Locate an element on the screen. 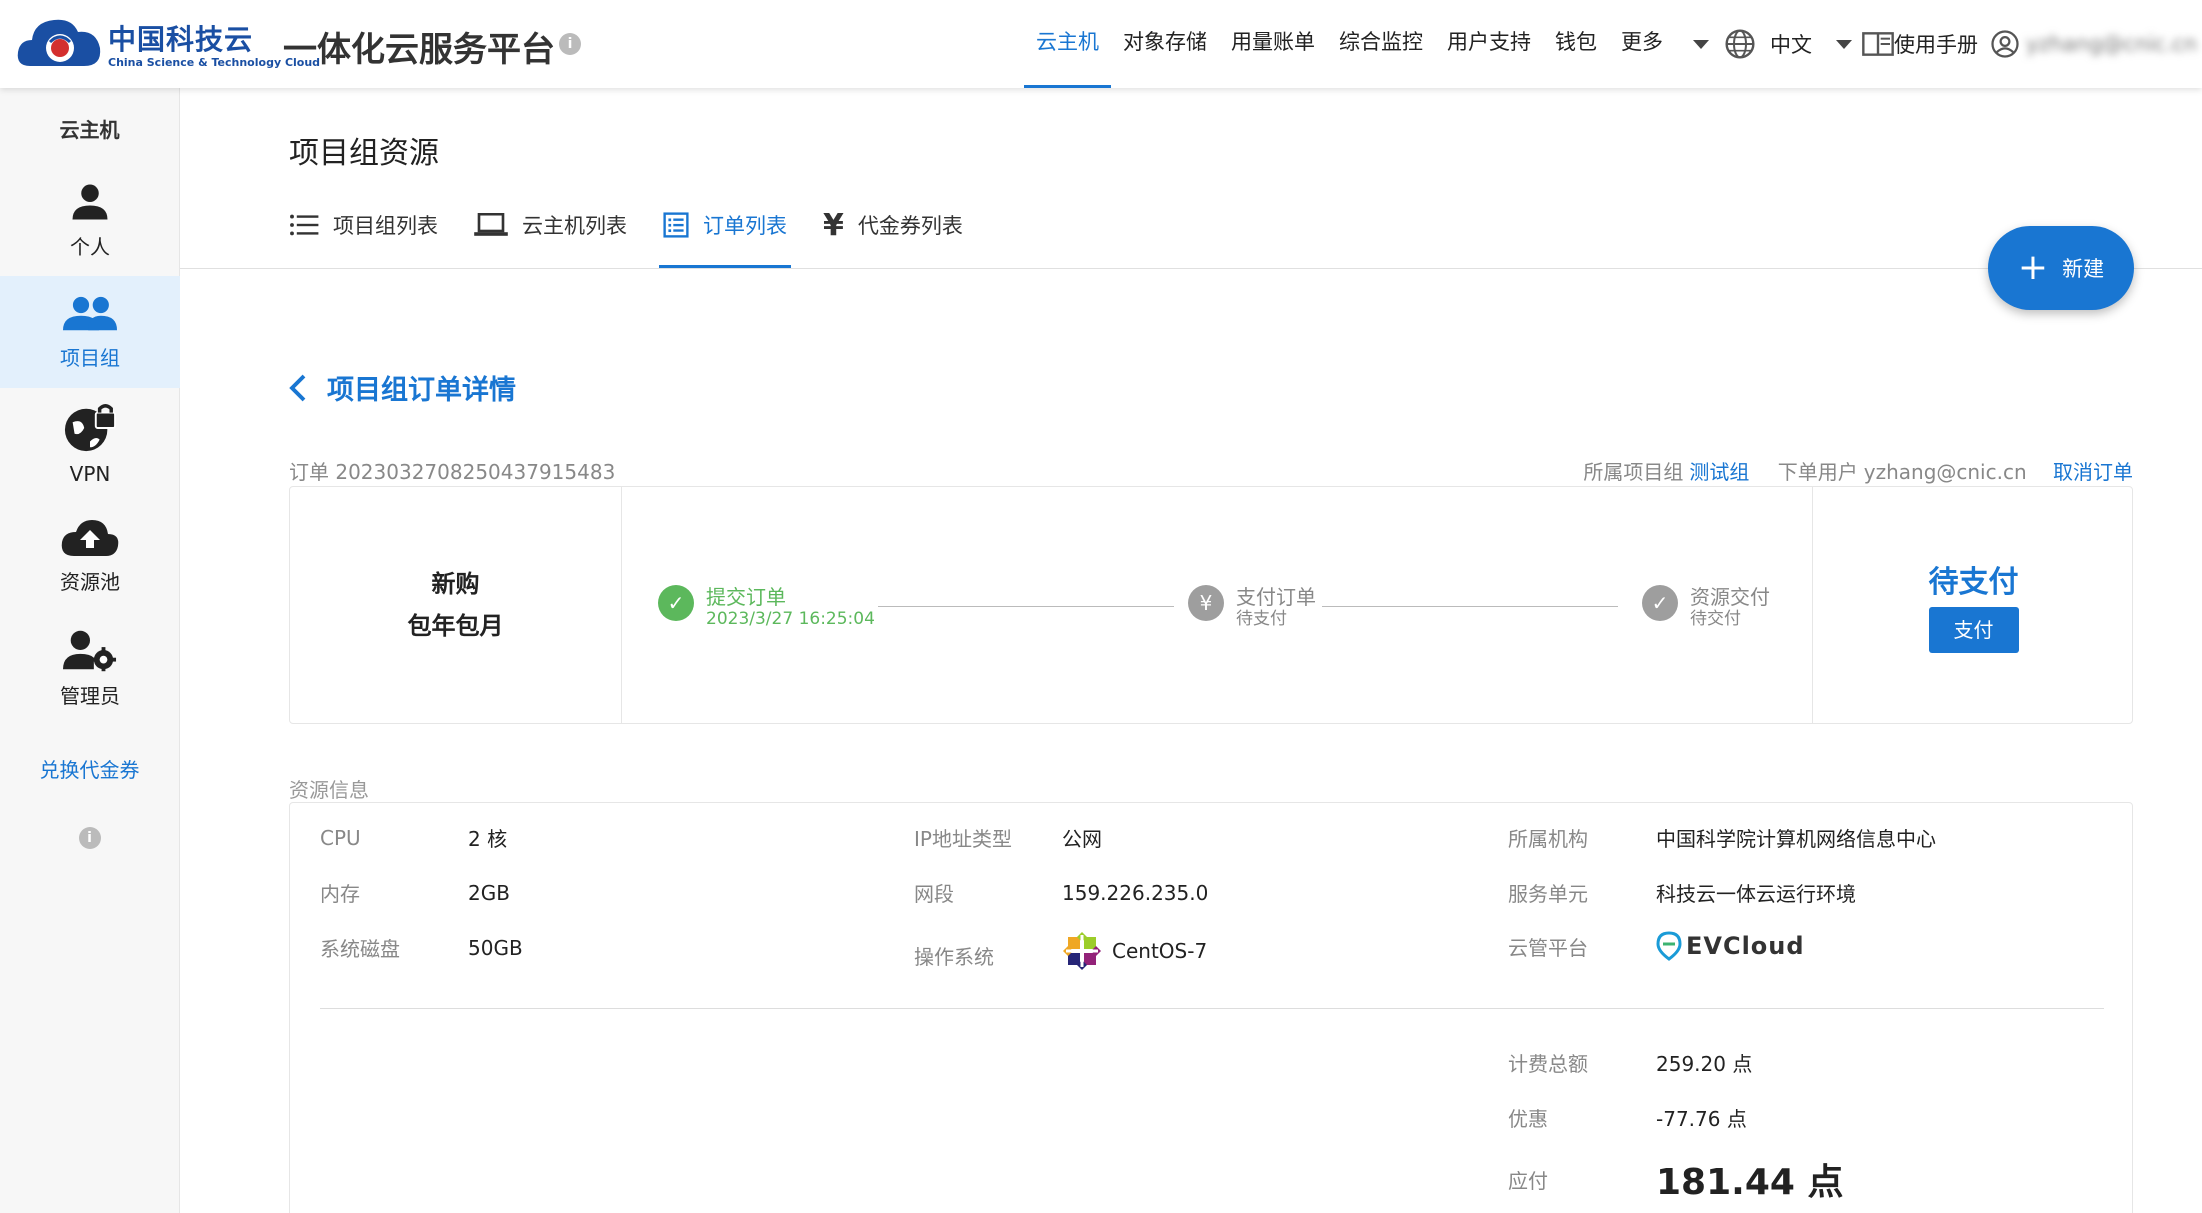  kv-key: IP地址类型 is located at coordinates (963, 839).